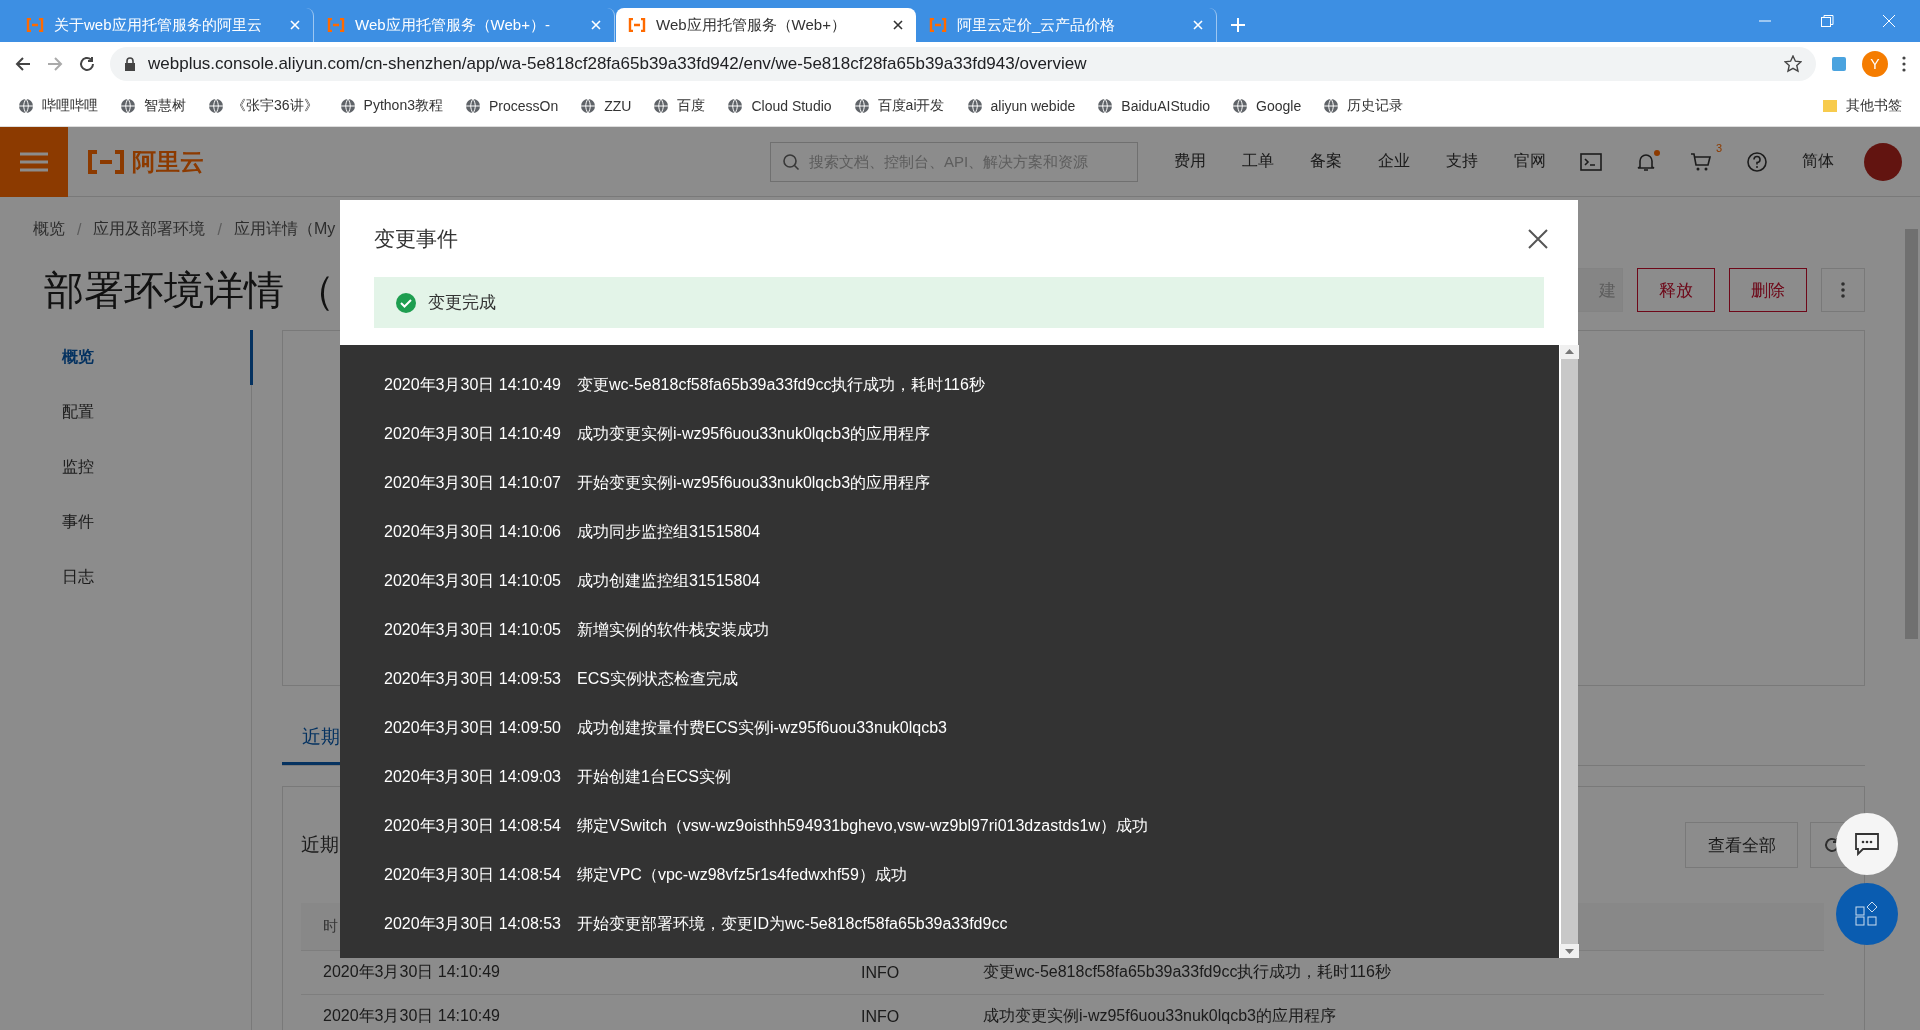  Describe the element at coordinates (263, 105) in the screenshot. I see `bookmark: 《张宇36讲》` at that location.